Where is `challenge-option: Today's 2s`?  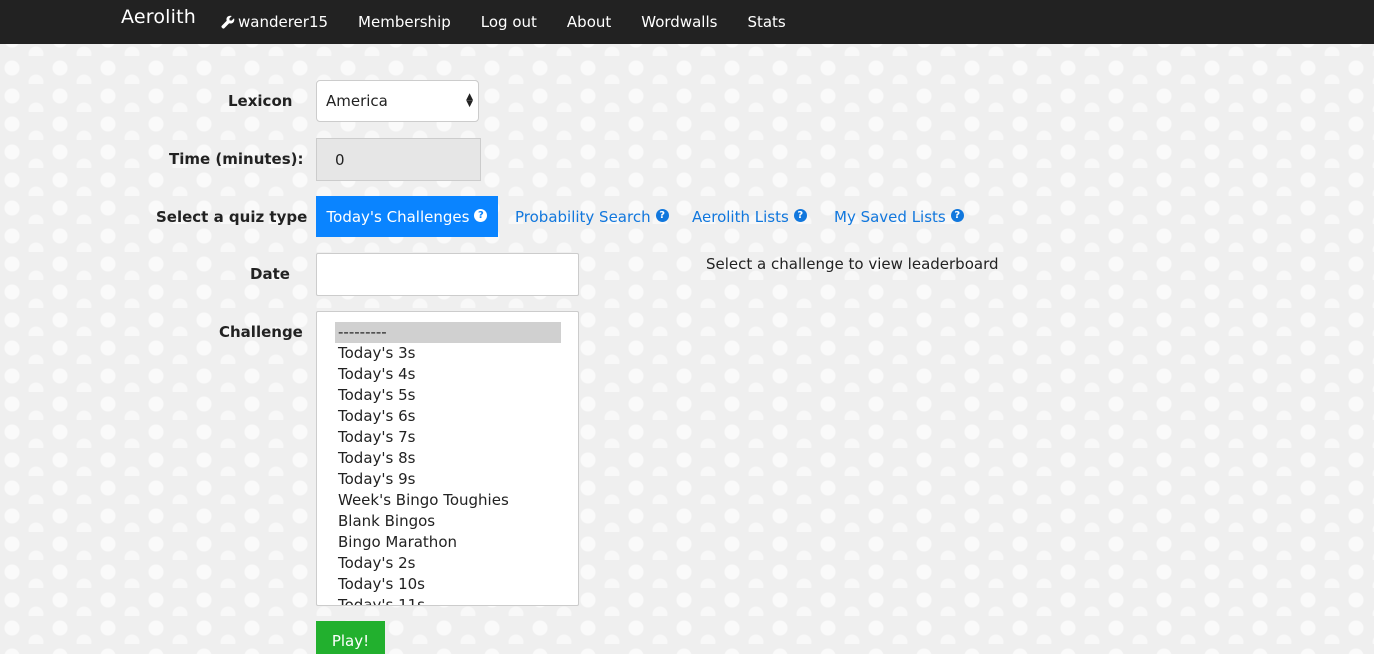
challenge-option: Today's 2s is located at coordinates (448, 563).